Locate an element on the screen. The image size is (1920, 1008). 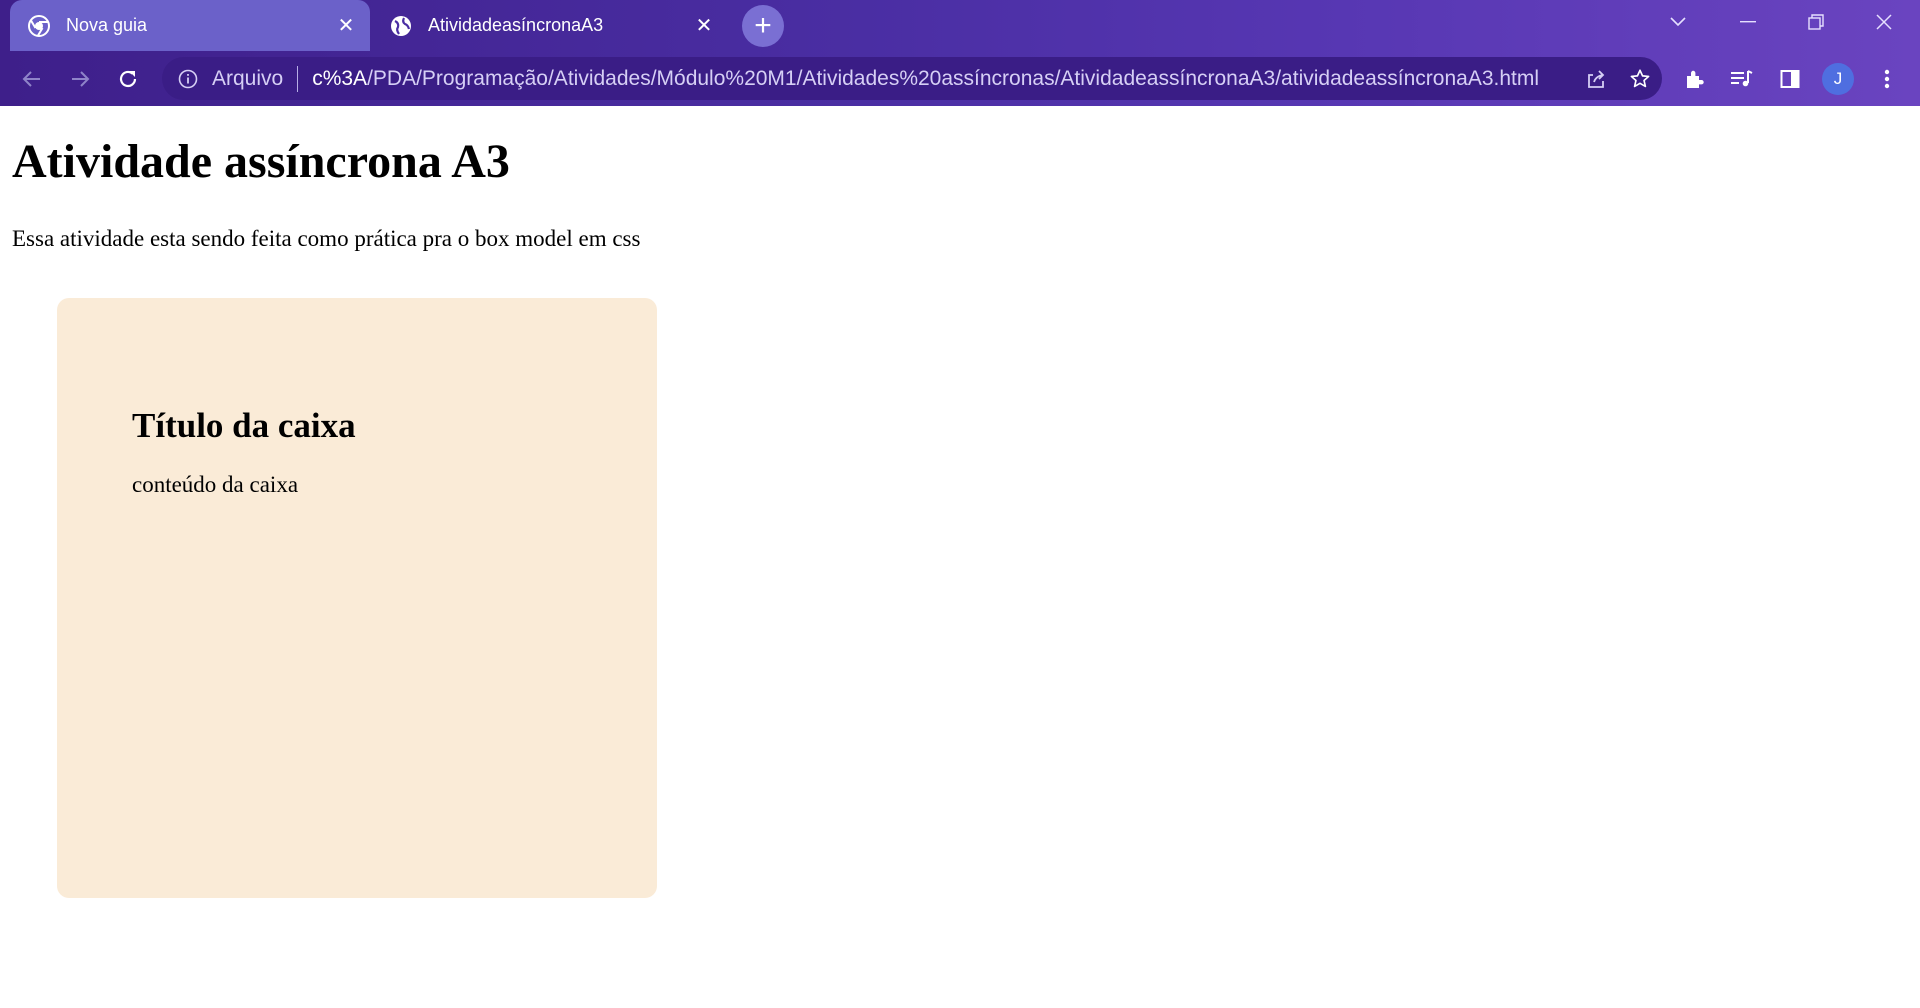
extensions-icon is located at coordinates (1694, 79).